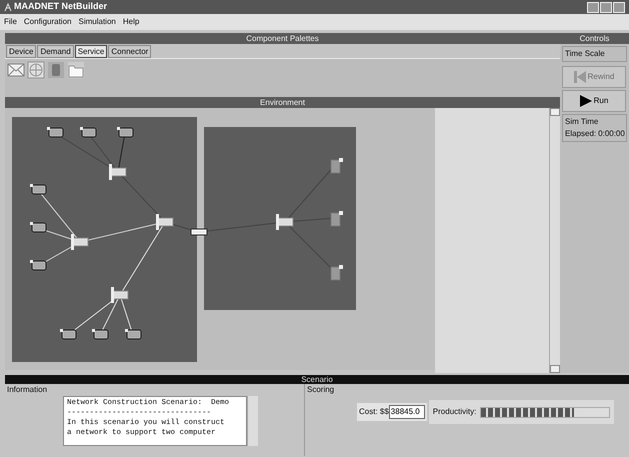  What do you see at coordinates (282, 102) in the screenshot?
I see `section-header: Environment` at bounding box center [282, 102].